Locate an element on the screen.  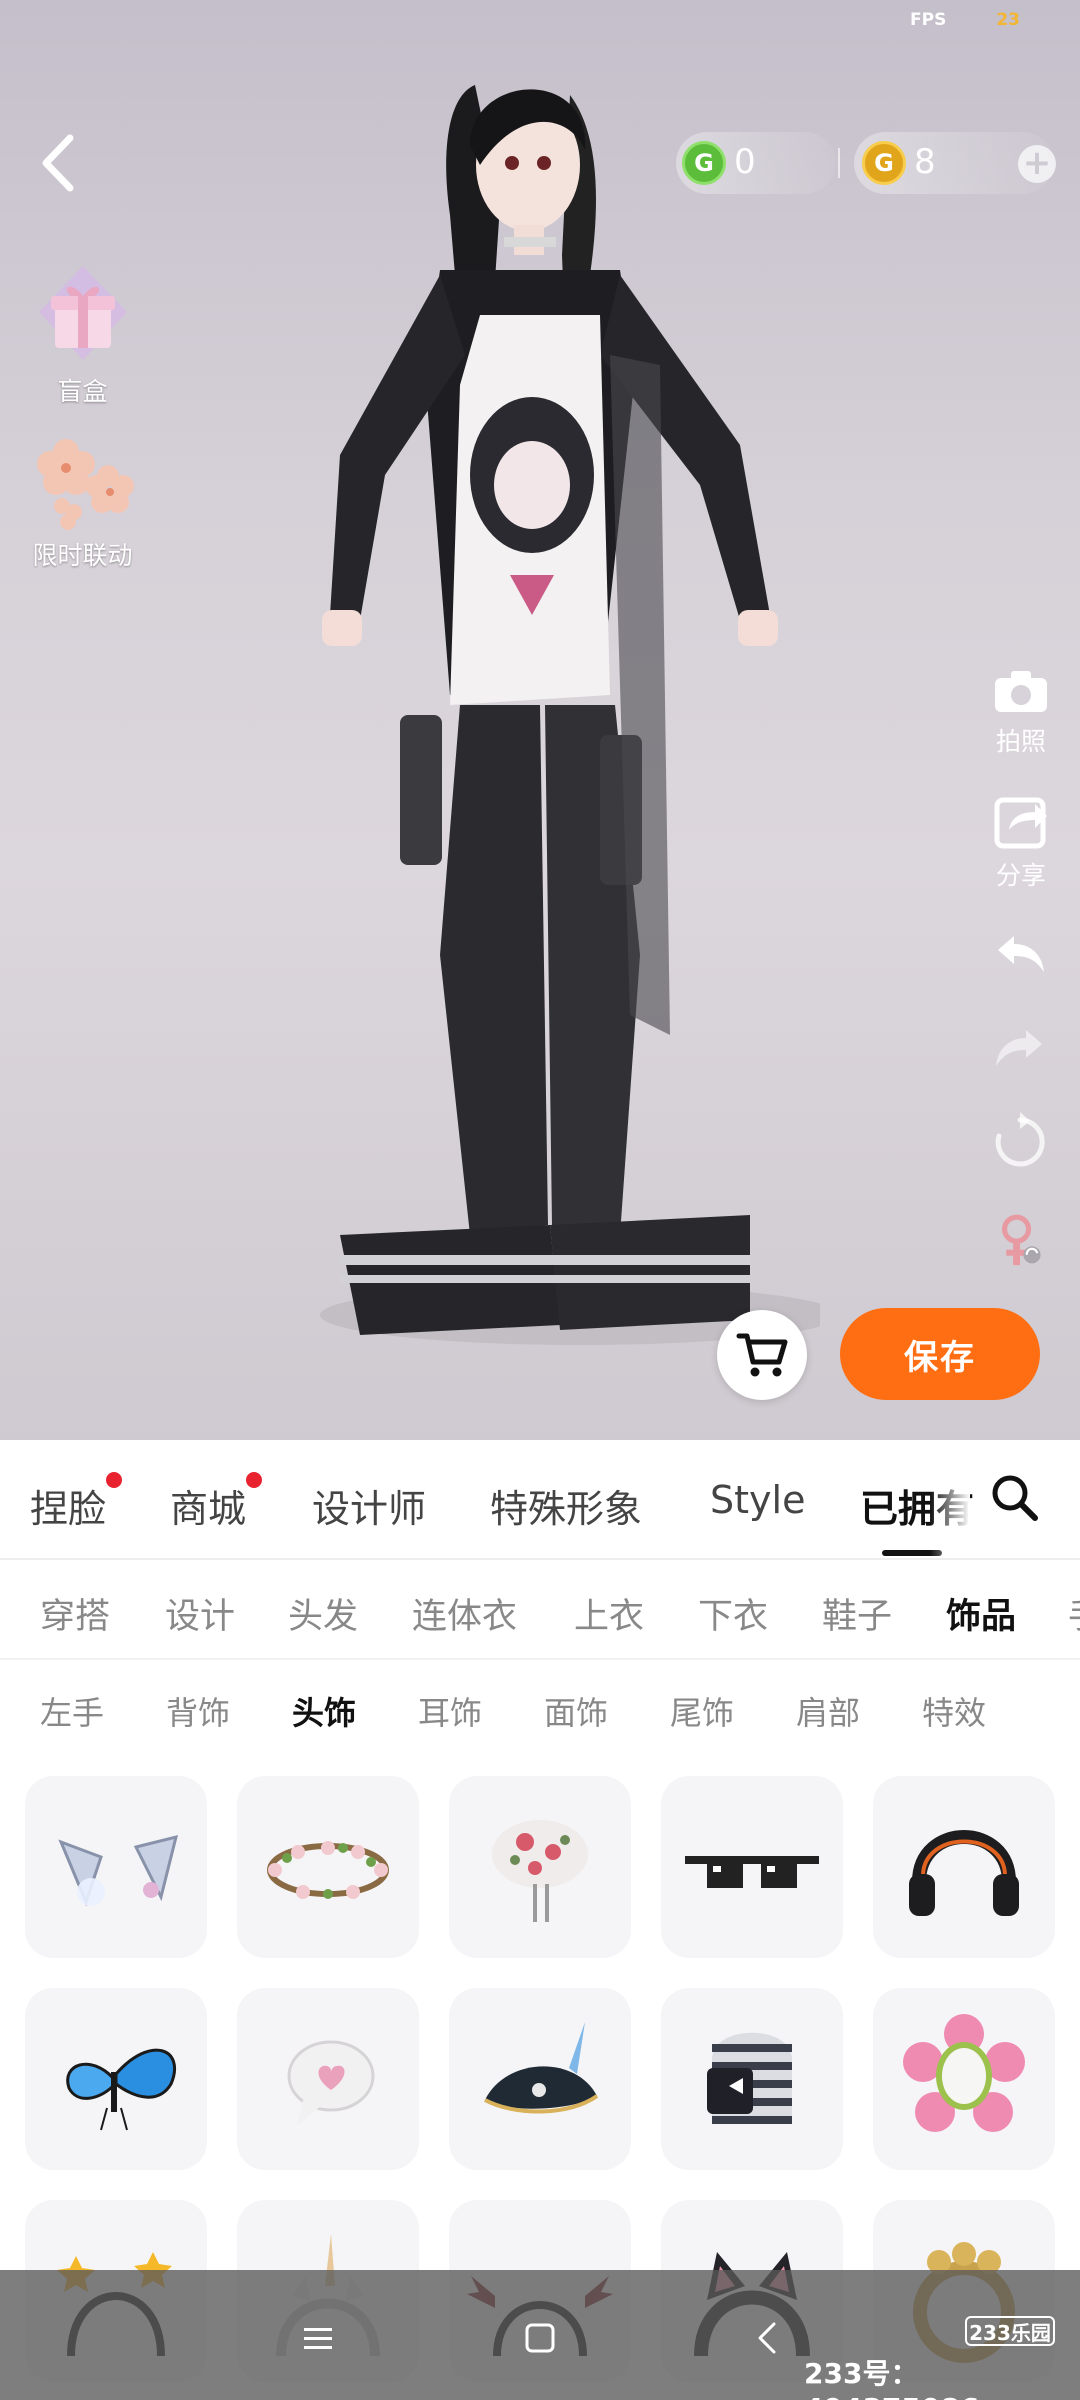
blind-box-button: 盲盒 is located at coordinates (82, 335).